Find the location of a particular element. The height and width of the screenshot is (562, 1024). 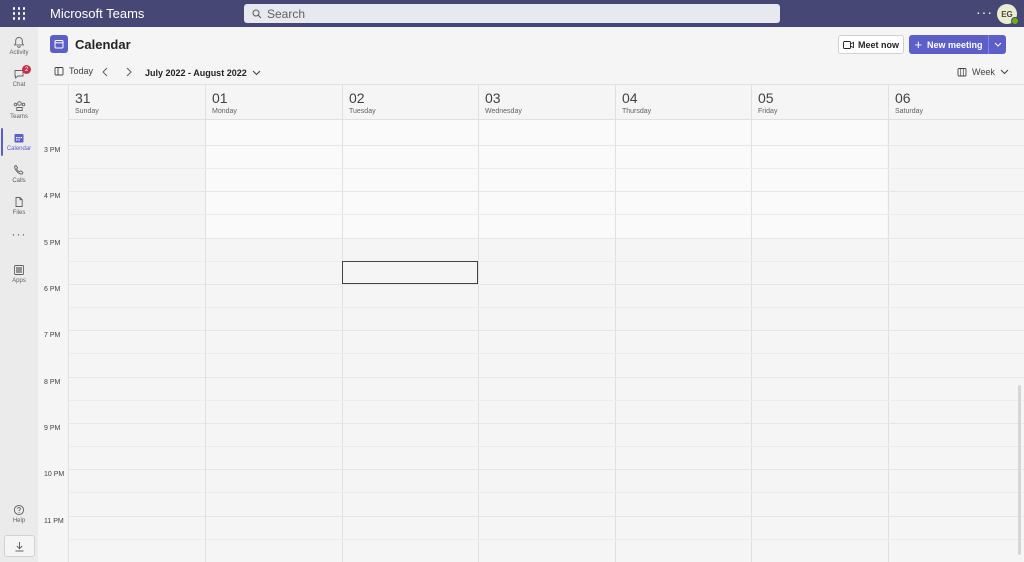

app-title: Microsoft Teams is located at coordinates (97, 13).